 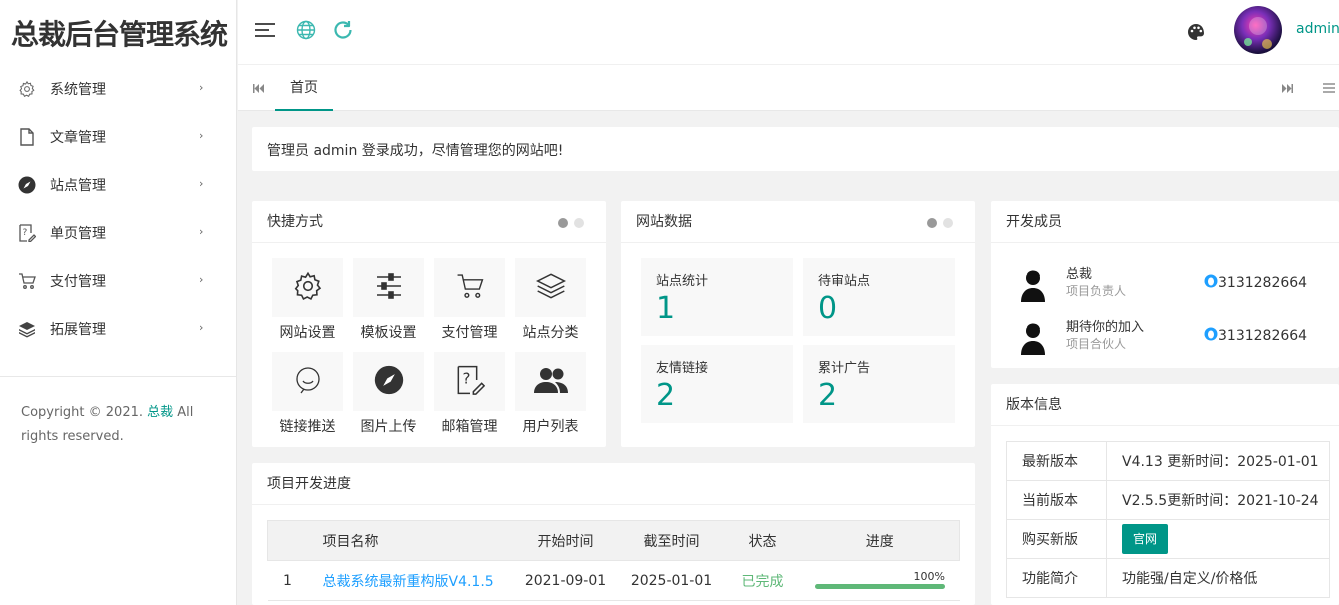 I want to click on member-role: 项目负责人, so click(x=1096, y=291).